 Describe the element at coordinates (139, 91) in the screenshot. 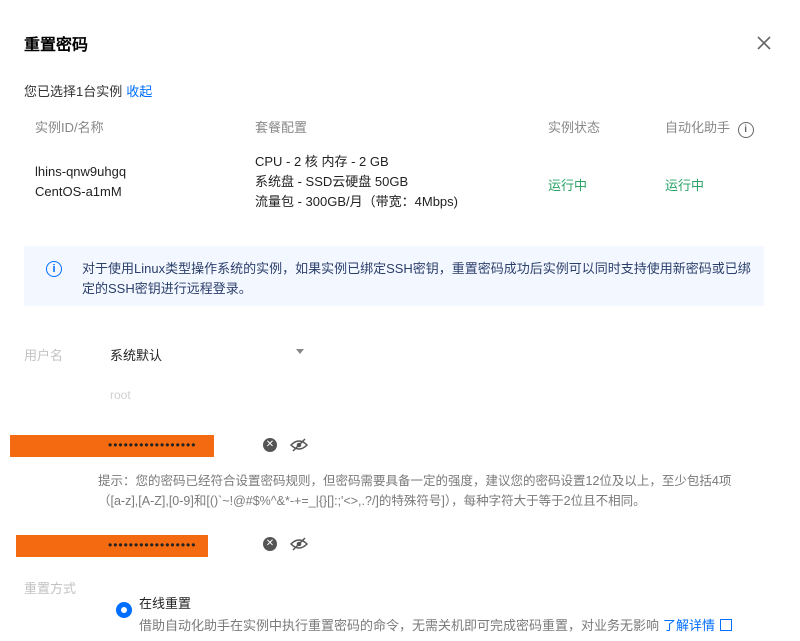

I see `collapse-link: 收起` at that location.